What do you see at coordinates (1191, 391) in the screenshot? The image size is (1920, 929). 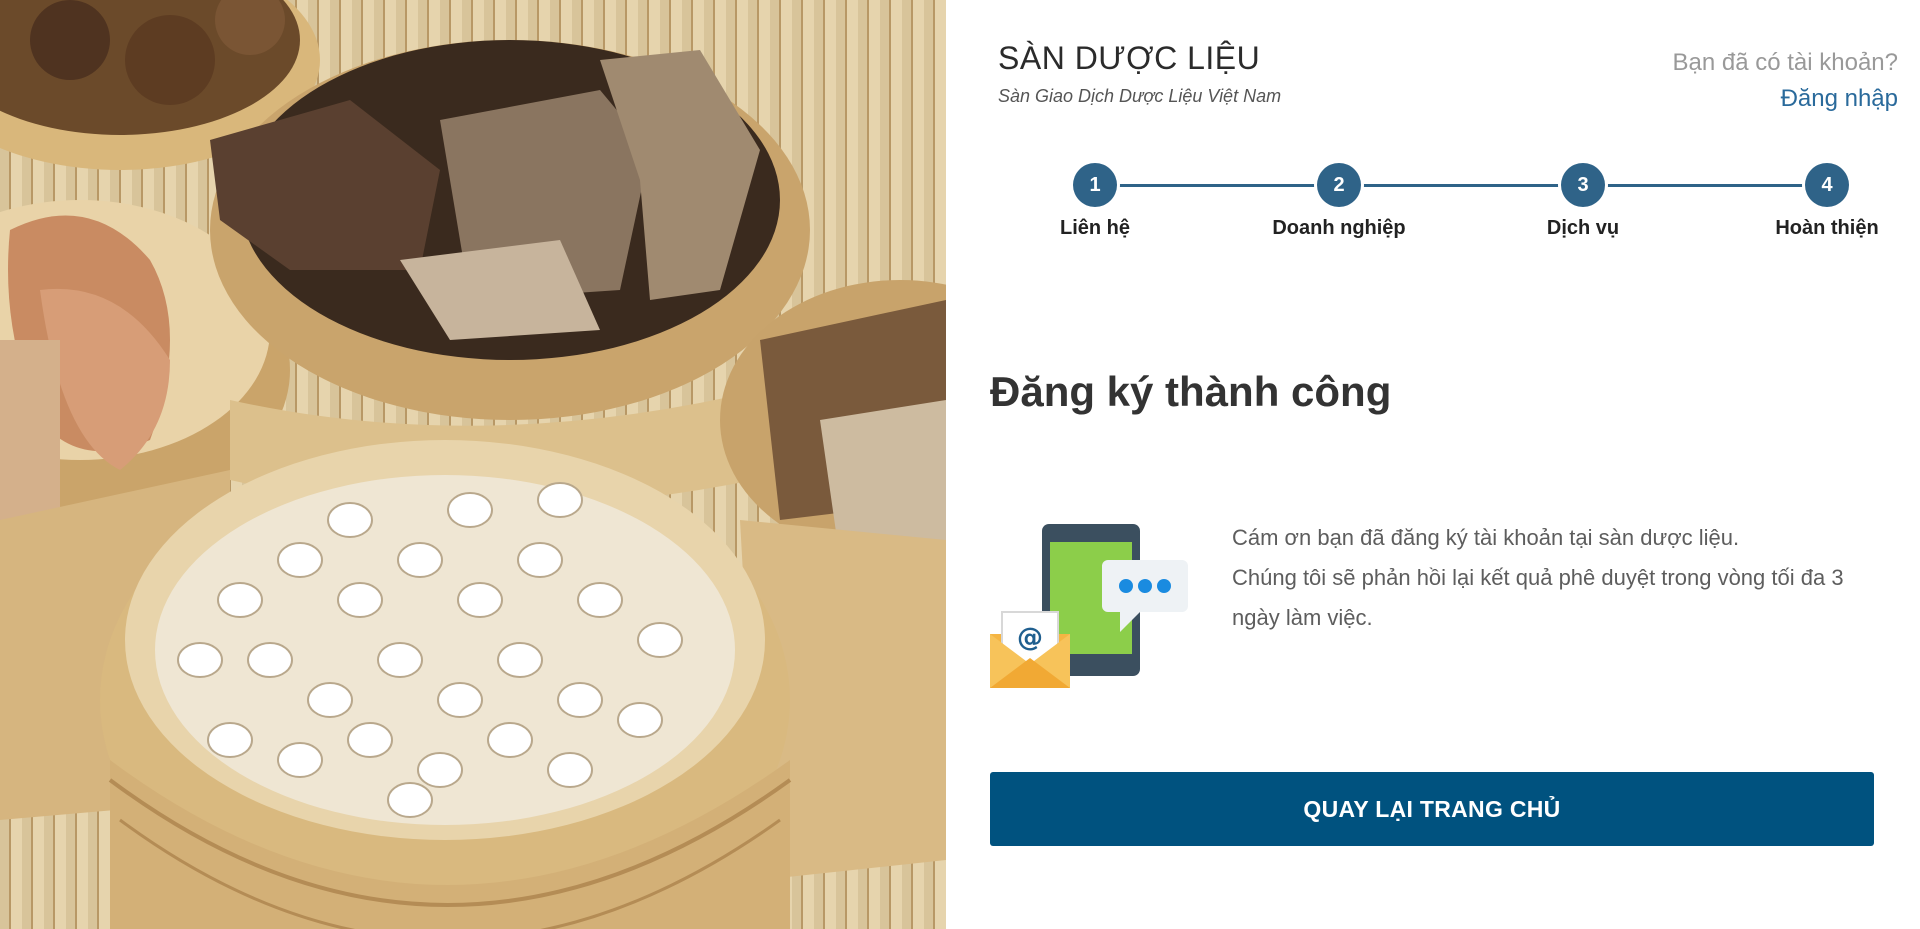 I see `success-title: Đăng ký thành công` at bounding box center [1191, 391].